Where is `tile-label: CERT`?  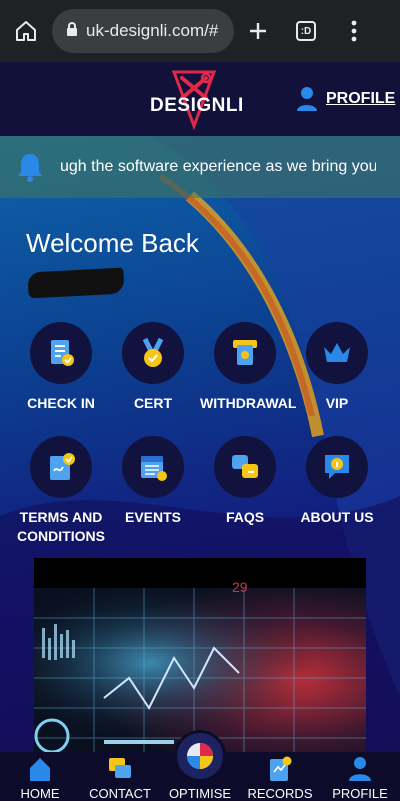 tile-label: CERT is located at coordinates (153, 403).